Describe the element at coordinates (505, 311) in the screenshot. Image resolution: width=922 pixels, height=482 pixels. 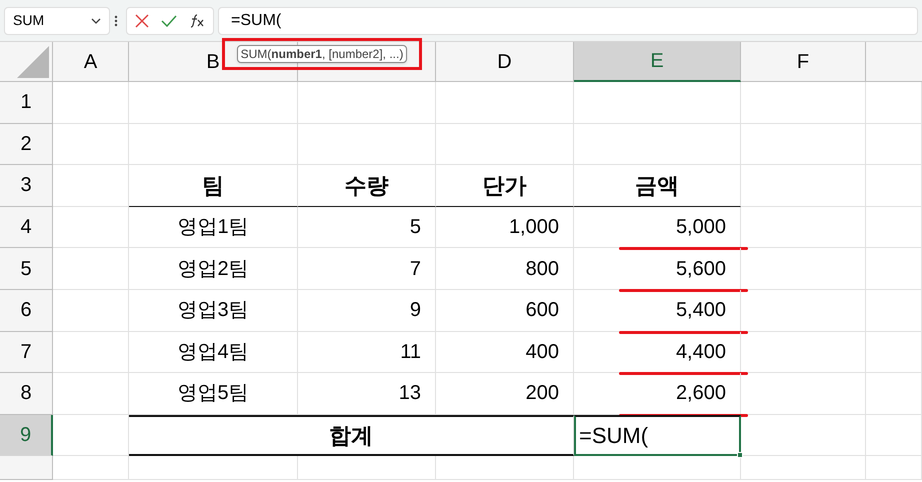
I see `table-cell: 600` at that location.